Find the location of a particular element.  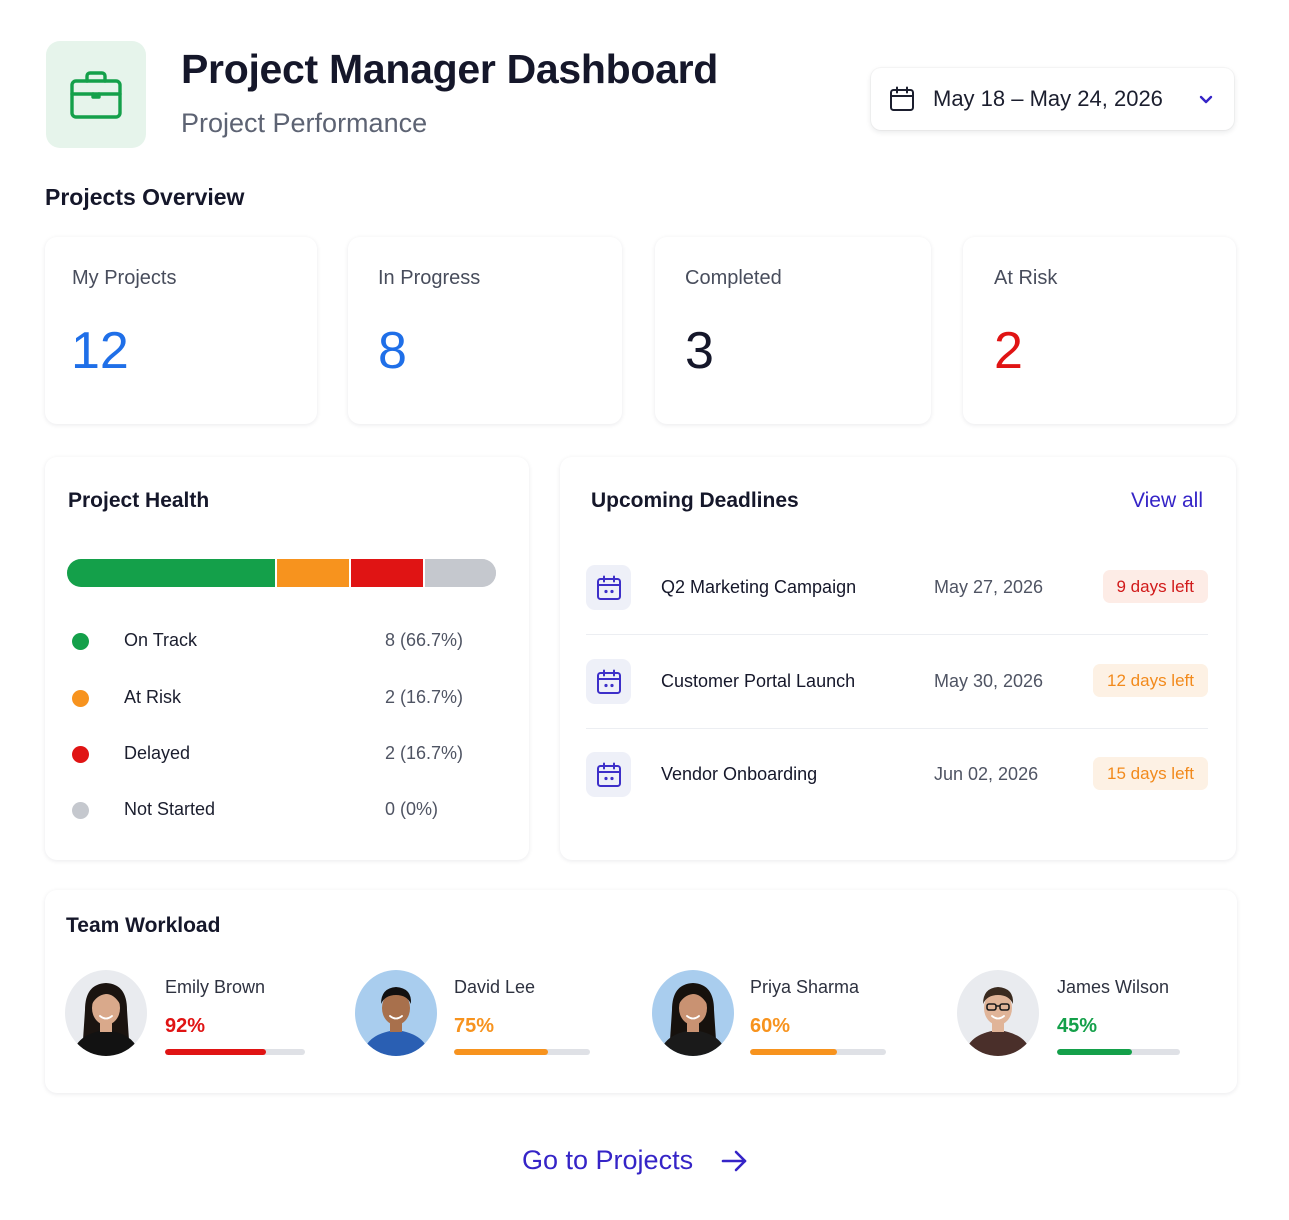

legend-label: On Track is located at coordinates (161, 640).